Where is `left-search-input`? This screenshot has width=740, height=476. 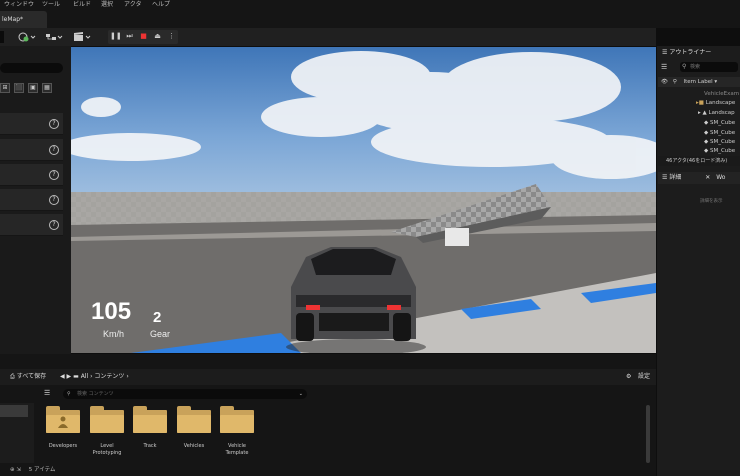
left-search-input is located at coordinates (31, 68).